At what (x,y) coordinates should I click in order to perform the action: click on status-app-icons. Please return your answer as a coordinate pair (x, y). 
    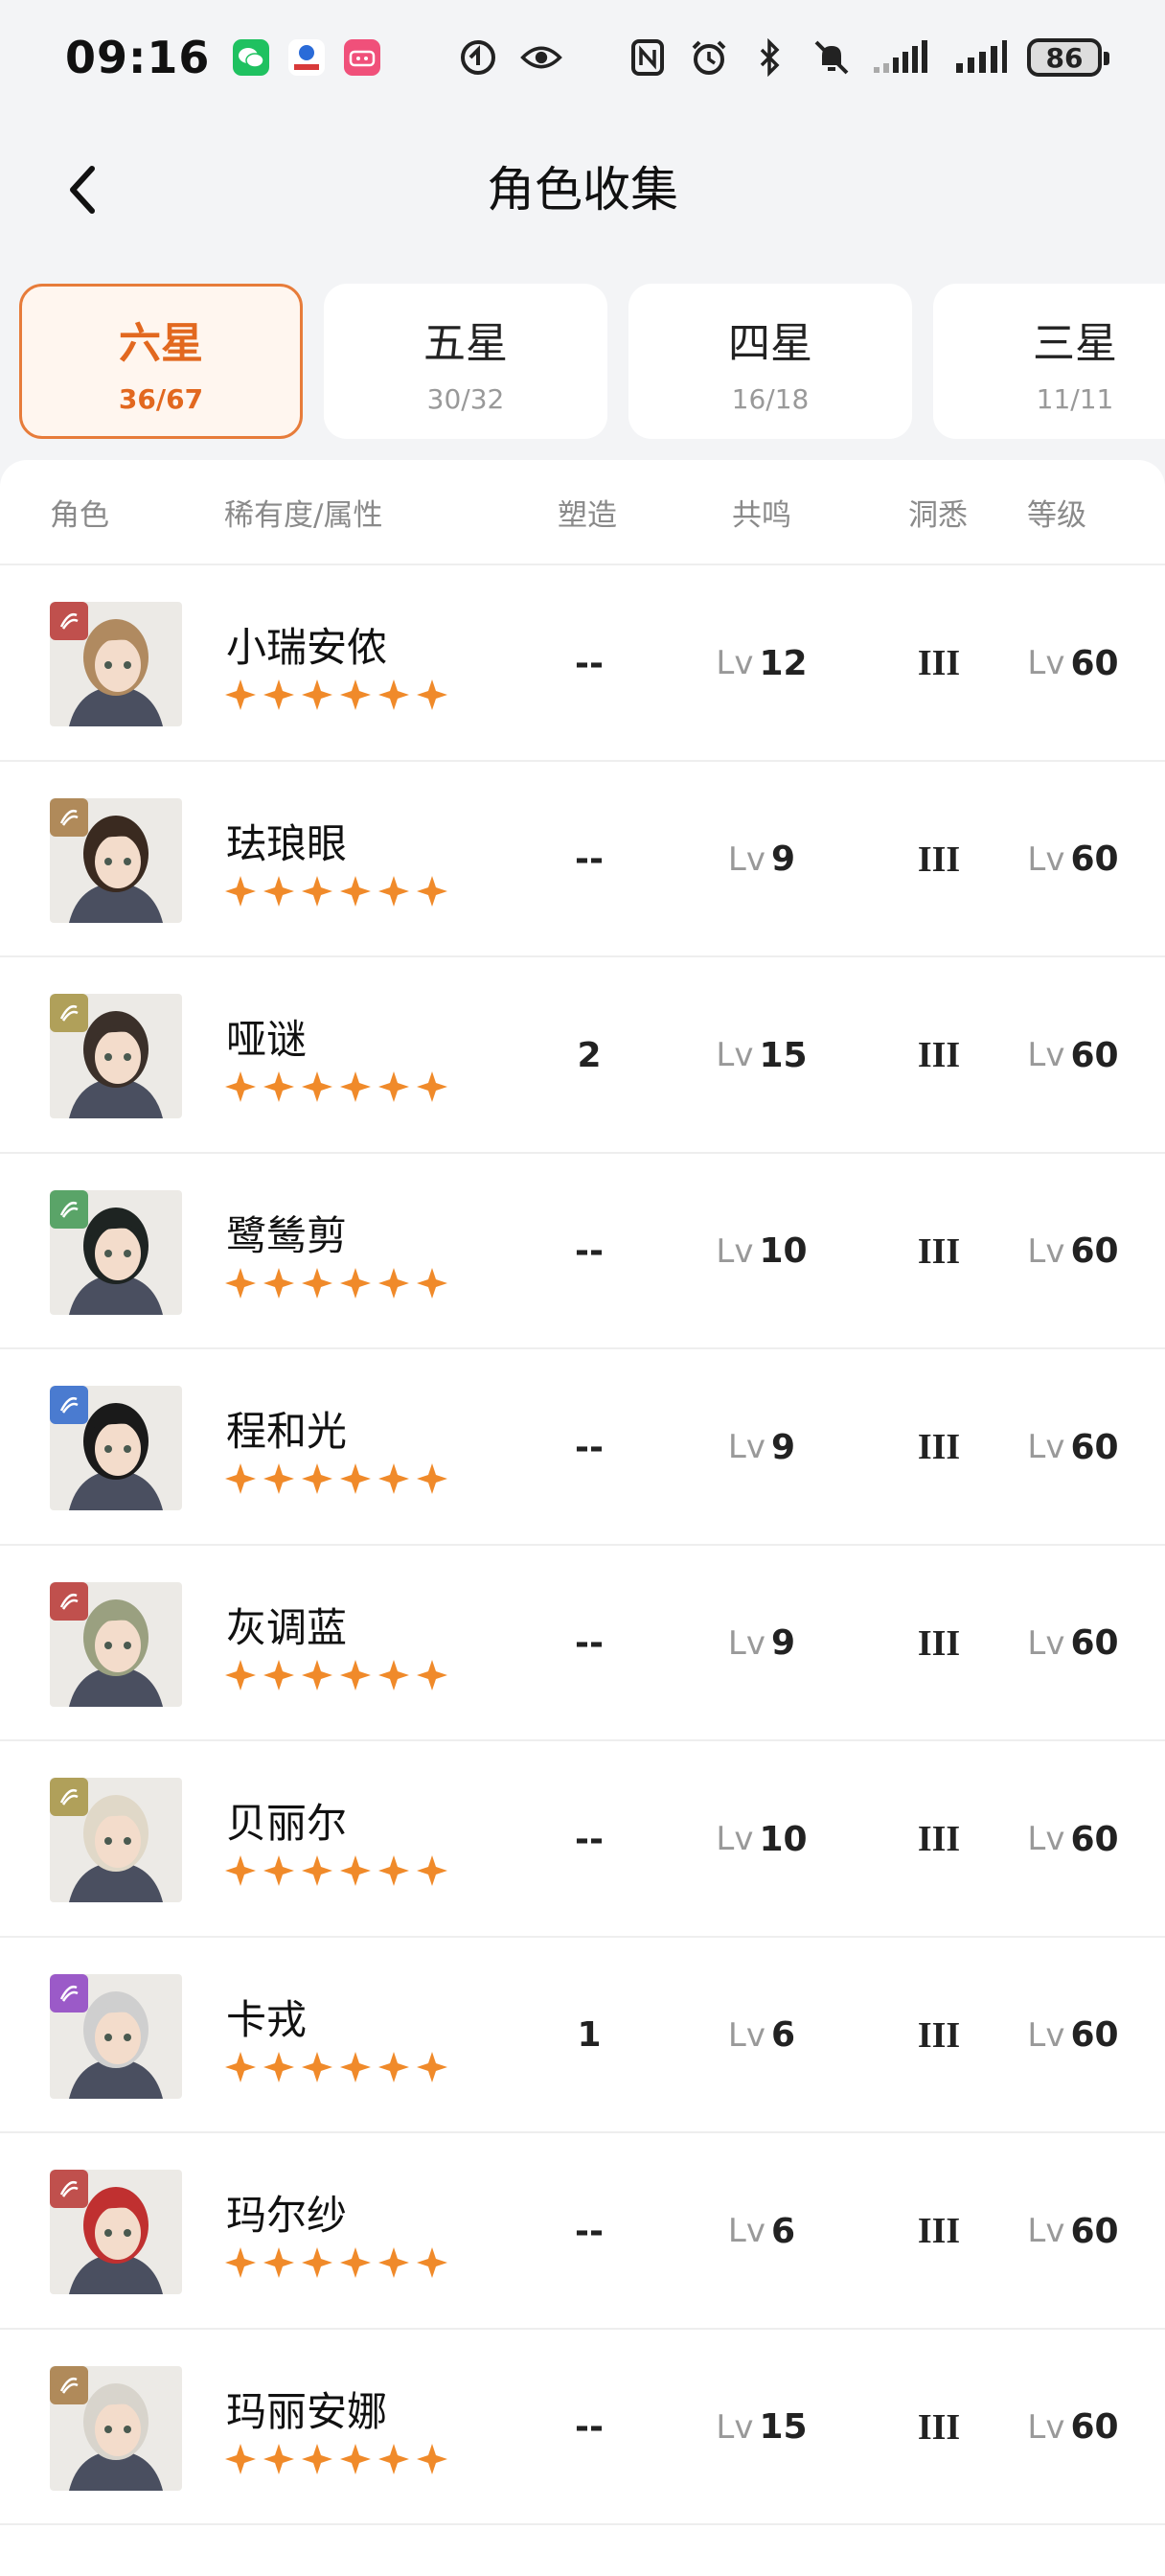
    Looking at the image, I should click on (307, 57).